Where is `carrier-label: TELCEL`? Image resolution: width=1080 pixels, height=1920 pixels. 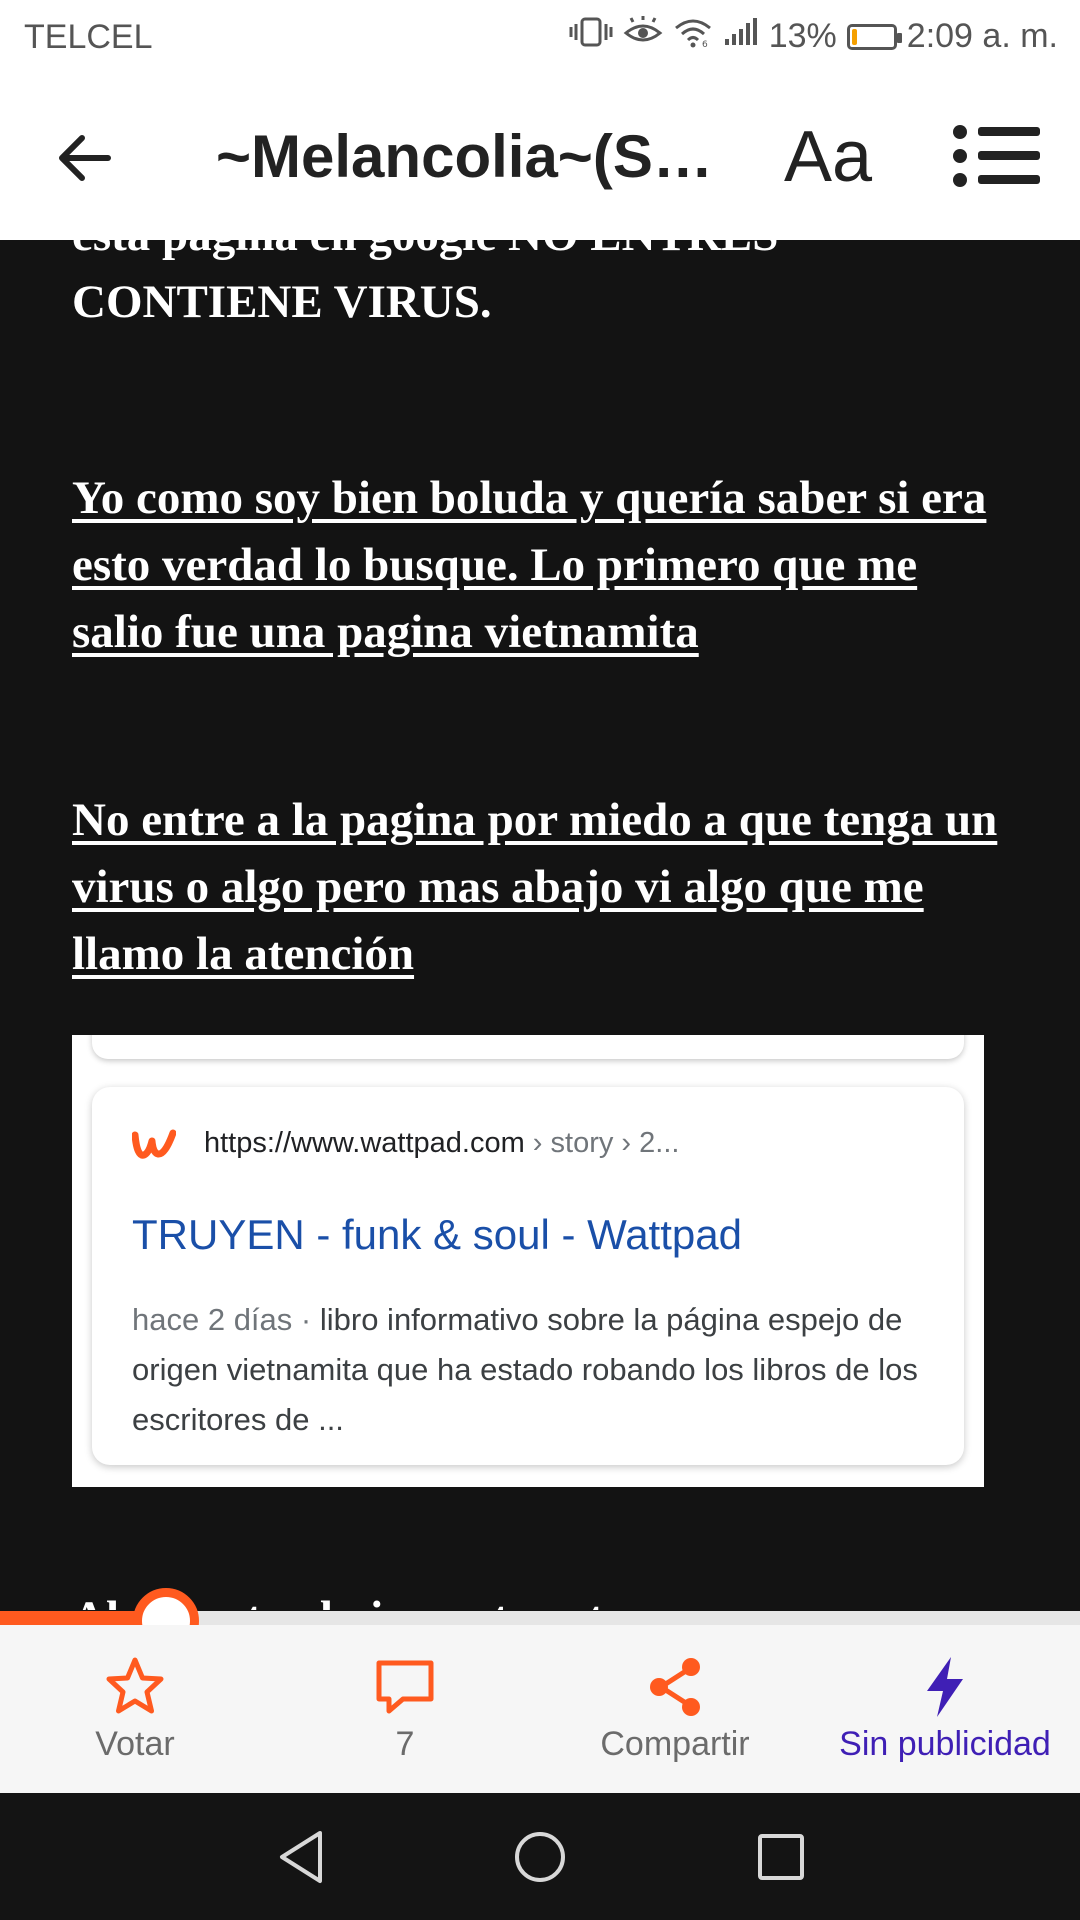 carrier-label: TELCEL is located at coordinates (88, 37).